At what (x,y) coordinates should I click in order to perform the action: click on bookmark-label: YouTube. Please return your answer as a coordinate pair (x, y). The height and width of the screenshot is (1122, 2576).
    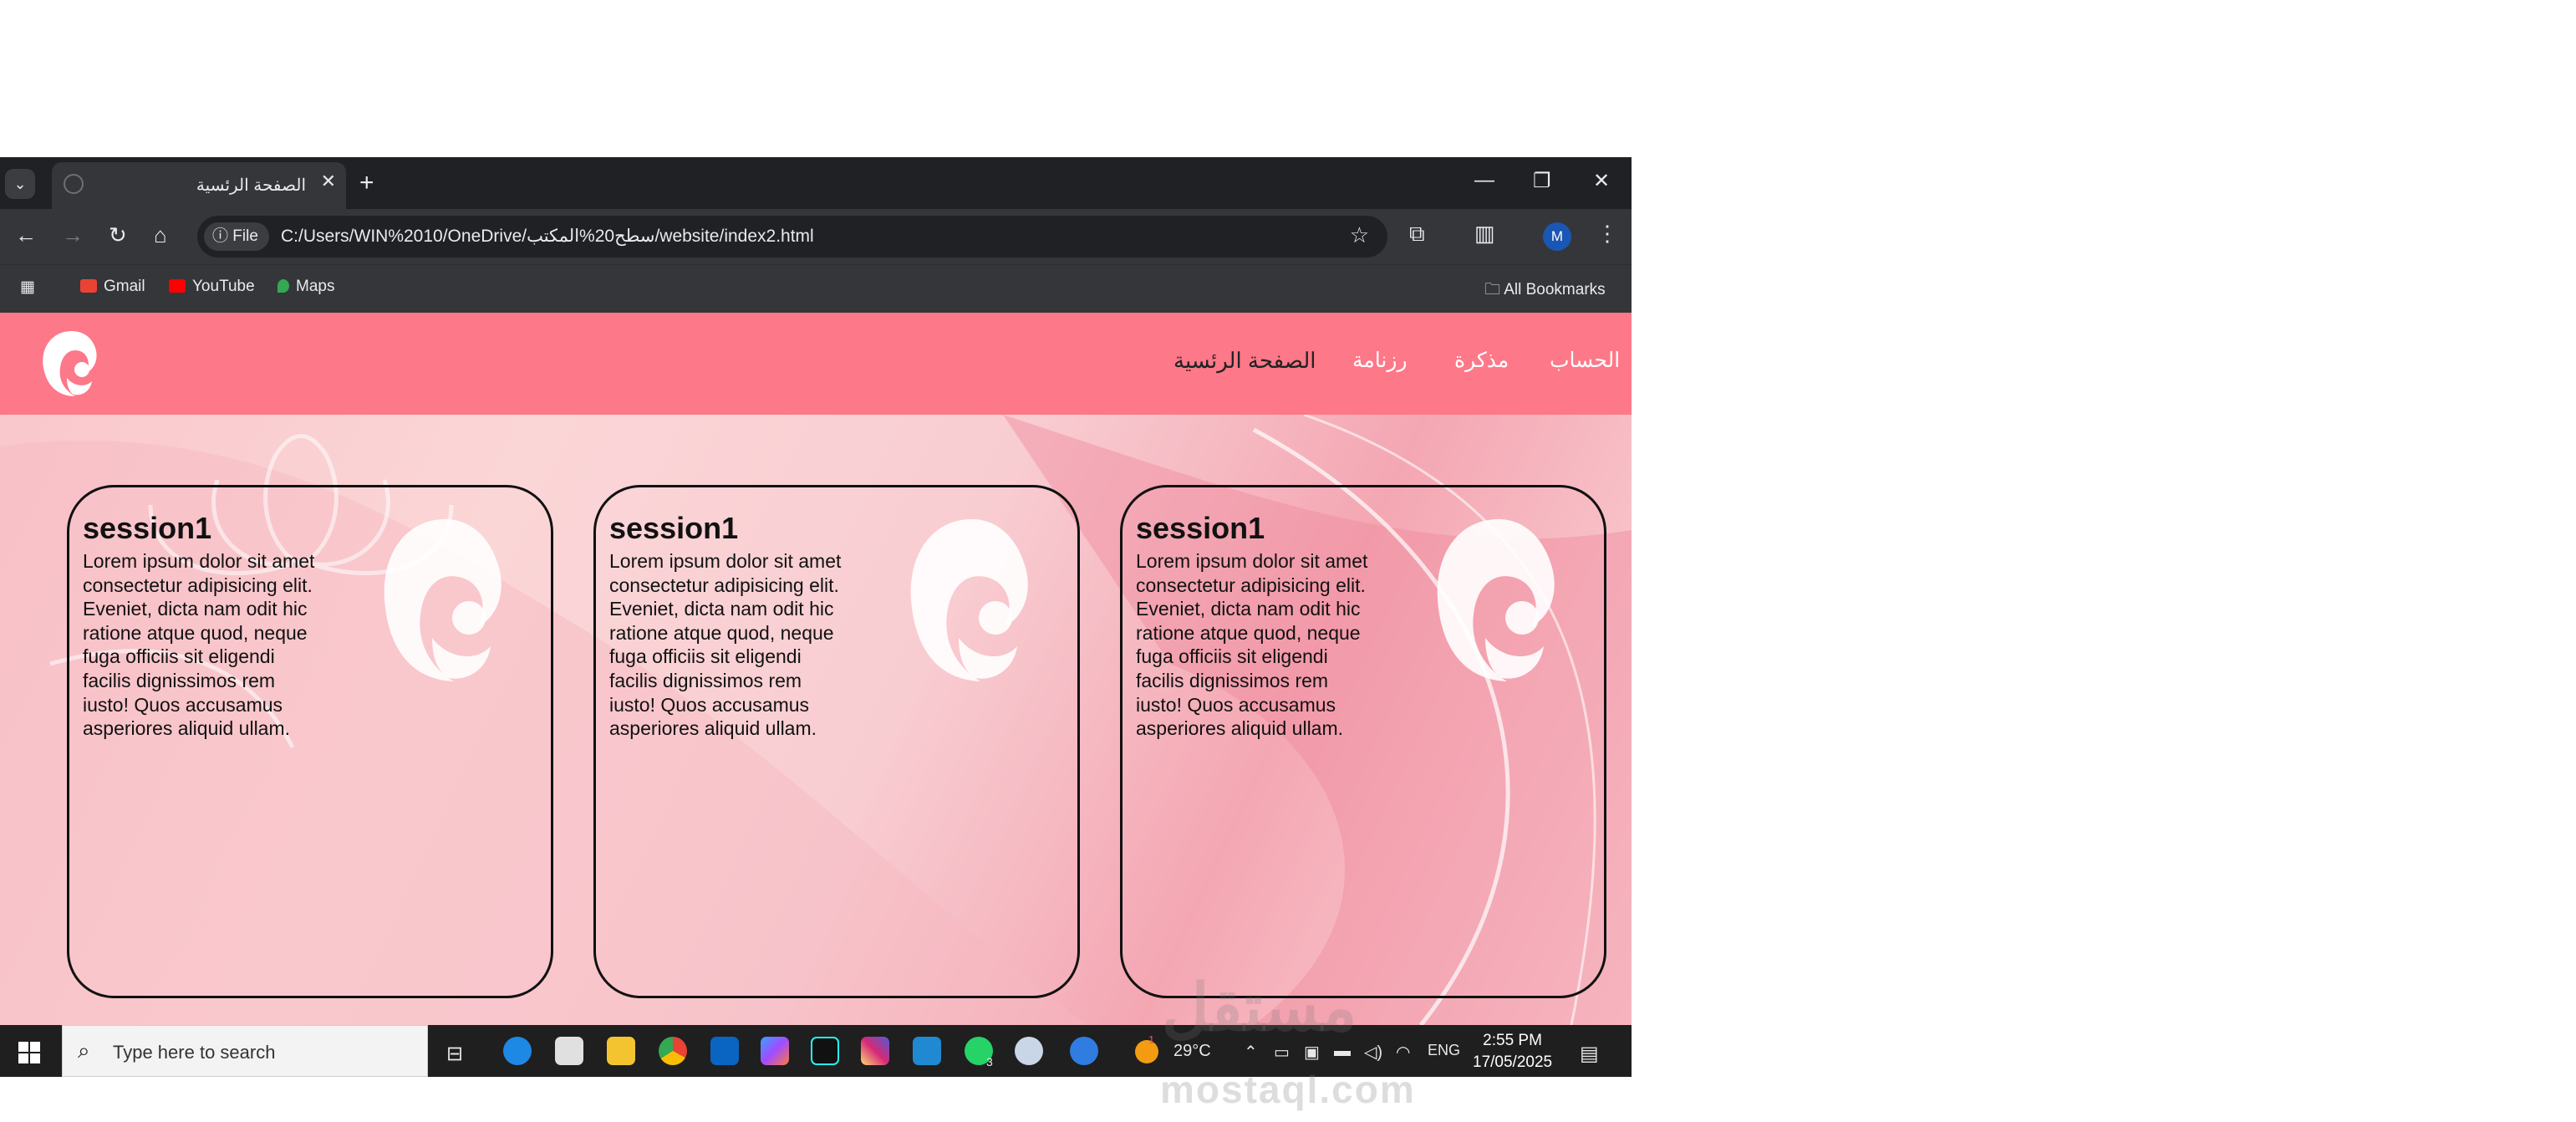
    Looking at the image, I should click on (223, 286).